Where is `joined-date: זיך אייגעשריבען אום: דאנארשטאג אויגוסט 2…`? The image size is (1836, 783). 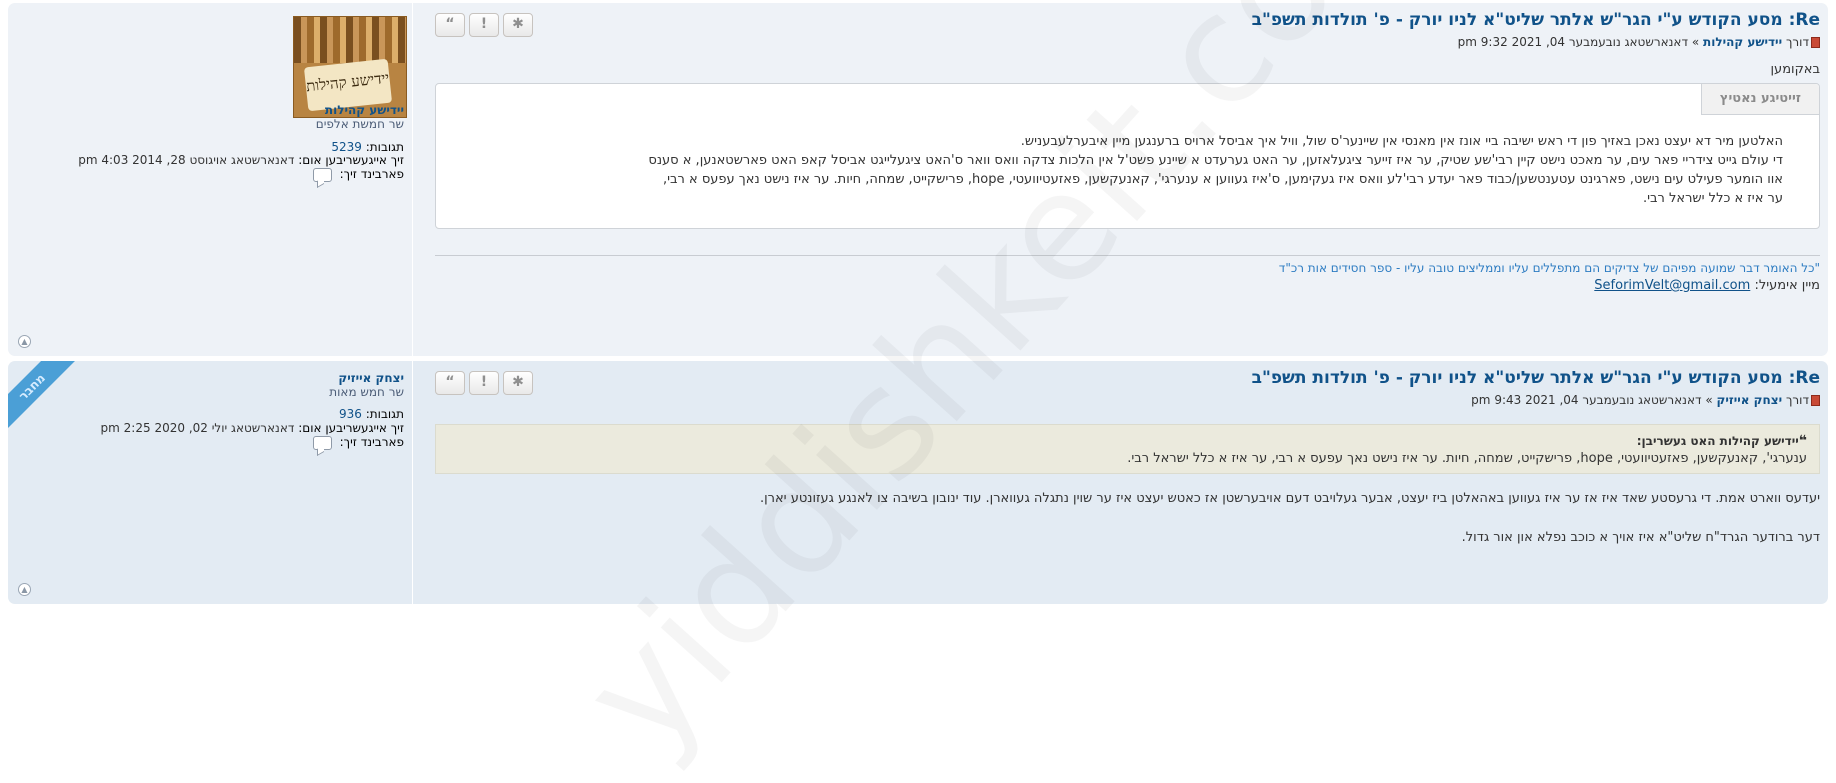 joined-date: זיך אייגעשריבען אום: דאנארשטאג אויגוסט 2… is located at coordinates (241, 160).